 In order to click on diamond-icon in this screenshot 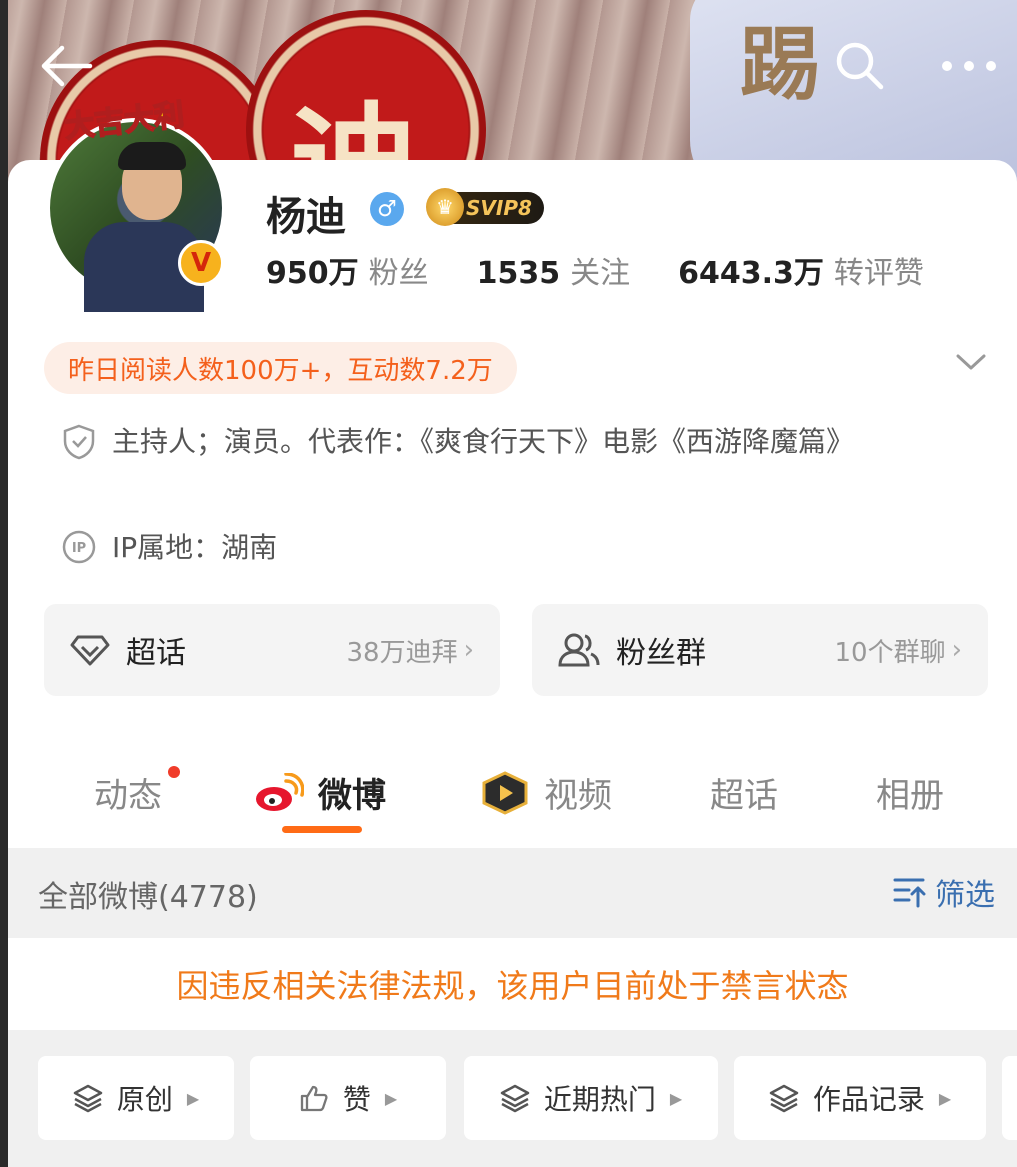, I will do `click(90, 650)`.